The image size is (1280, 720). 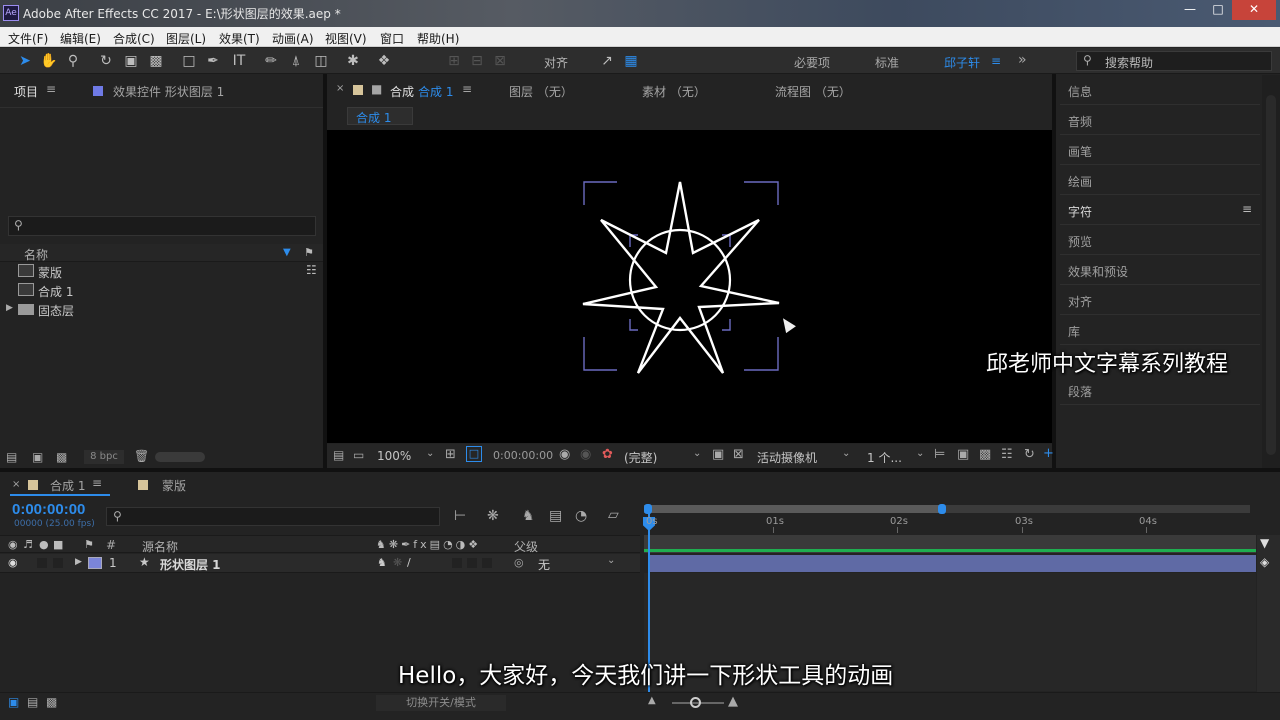 I want to click on solo-toggle-icon: ●, so click(x=44, y=544).